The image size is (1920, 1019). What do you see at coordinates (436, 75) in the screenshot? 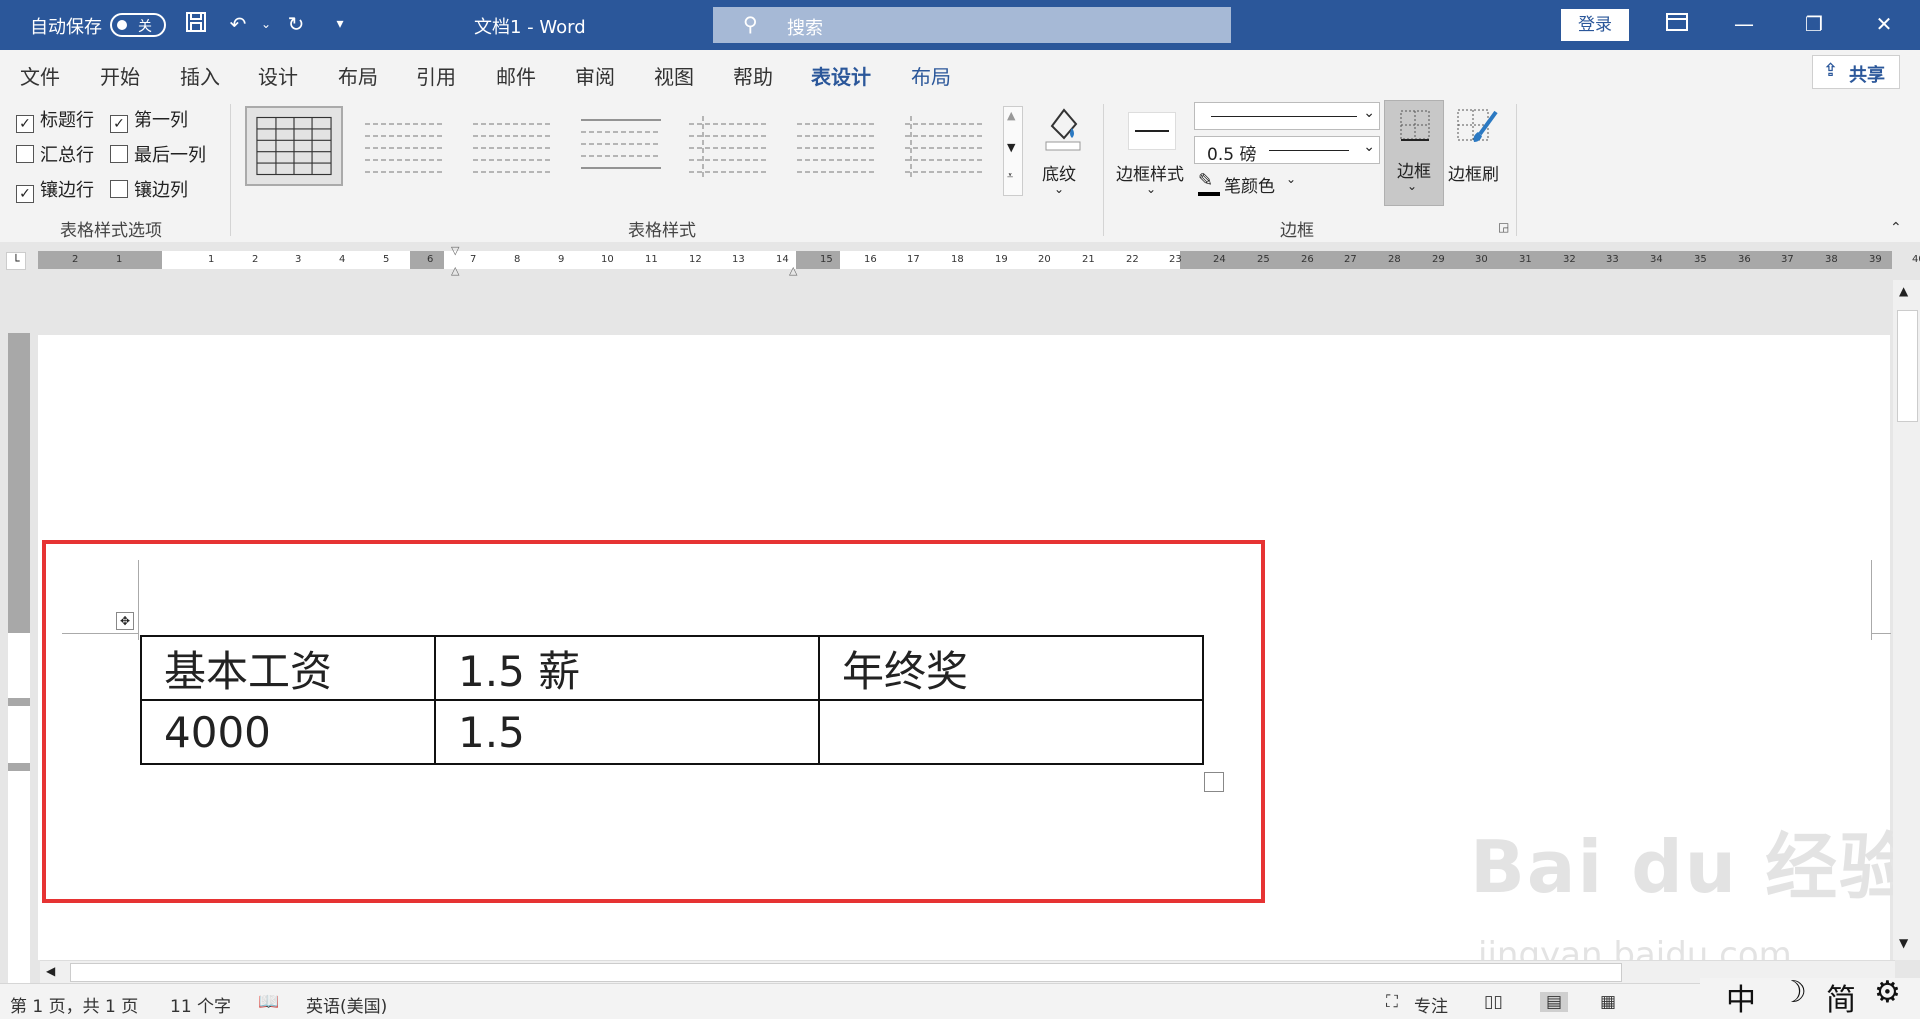
I see `tab-references: 引用` at bounding box center [436, 75].